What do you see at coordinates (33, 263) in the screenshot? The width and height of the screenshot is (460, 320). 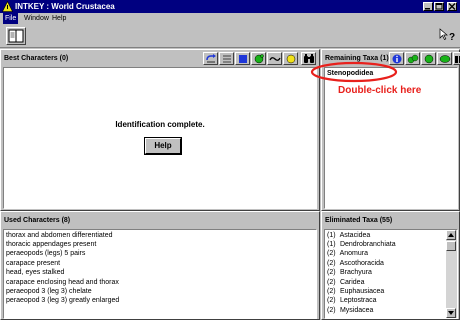 I see `list-item: carapace present` at bounding box center [33, 263].